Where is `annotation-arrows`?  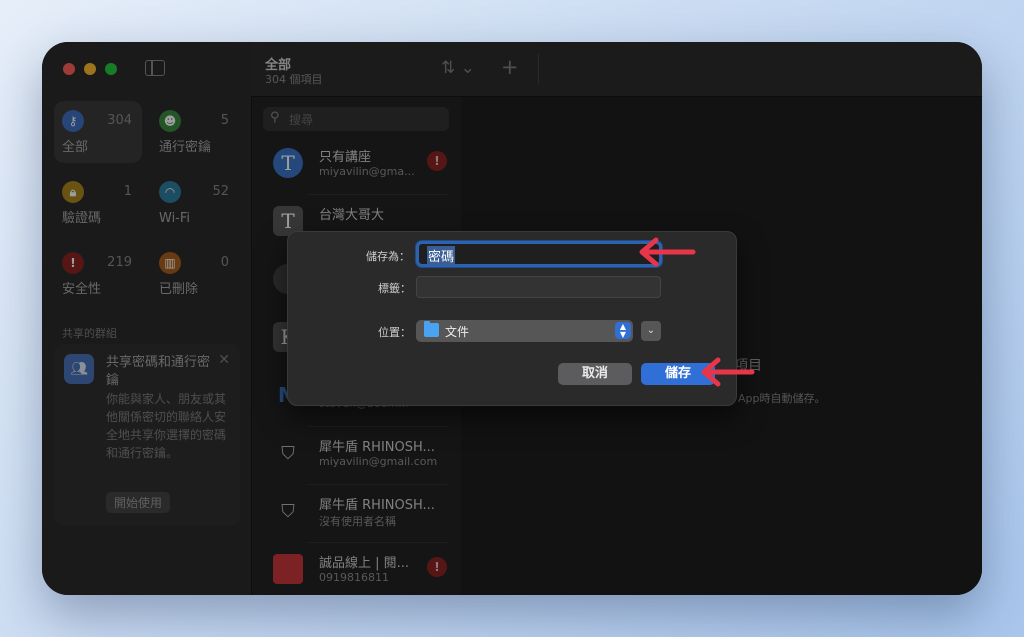
annotation-arrows is located at coordinates (697, 312).